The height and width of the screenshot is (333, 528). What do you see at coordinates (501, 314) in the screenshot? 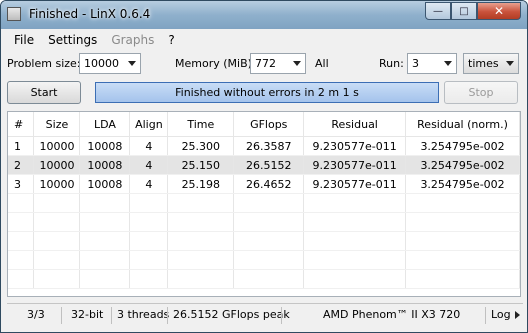
I see `log-label: Log` at bounding box center [501, 314].